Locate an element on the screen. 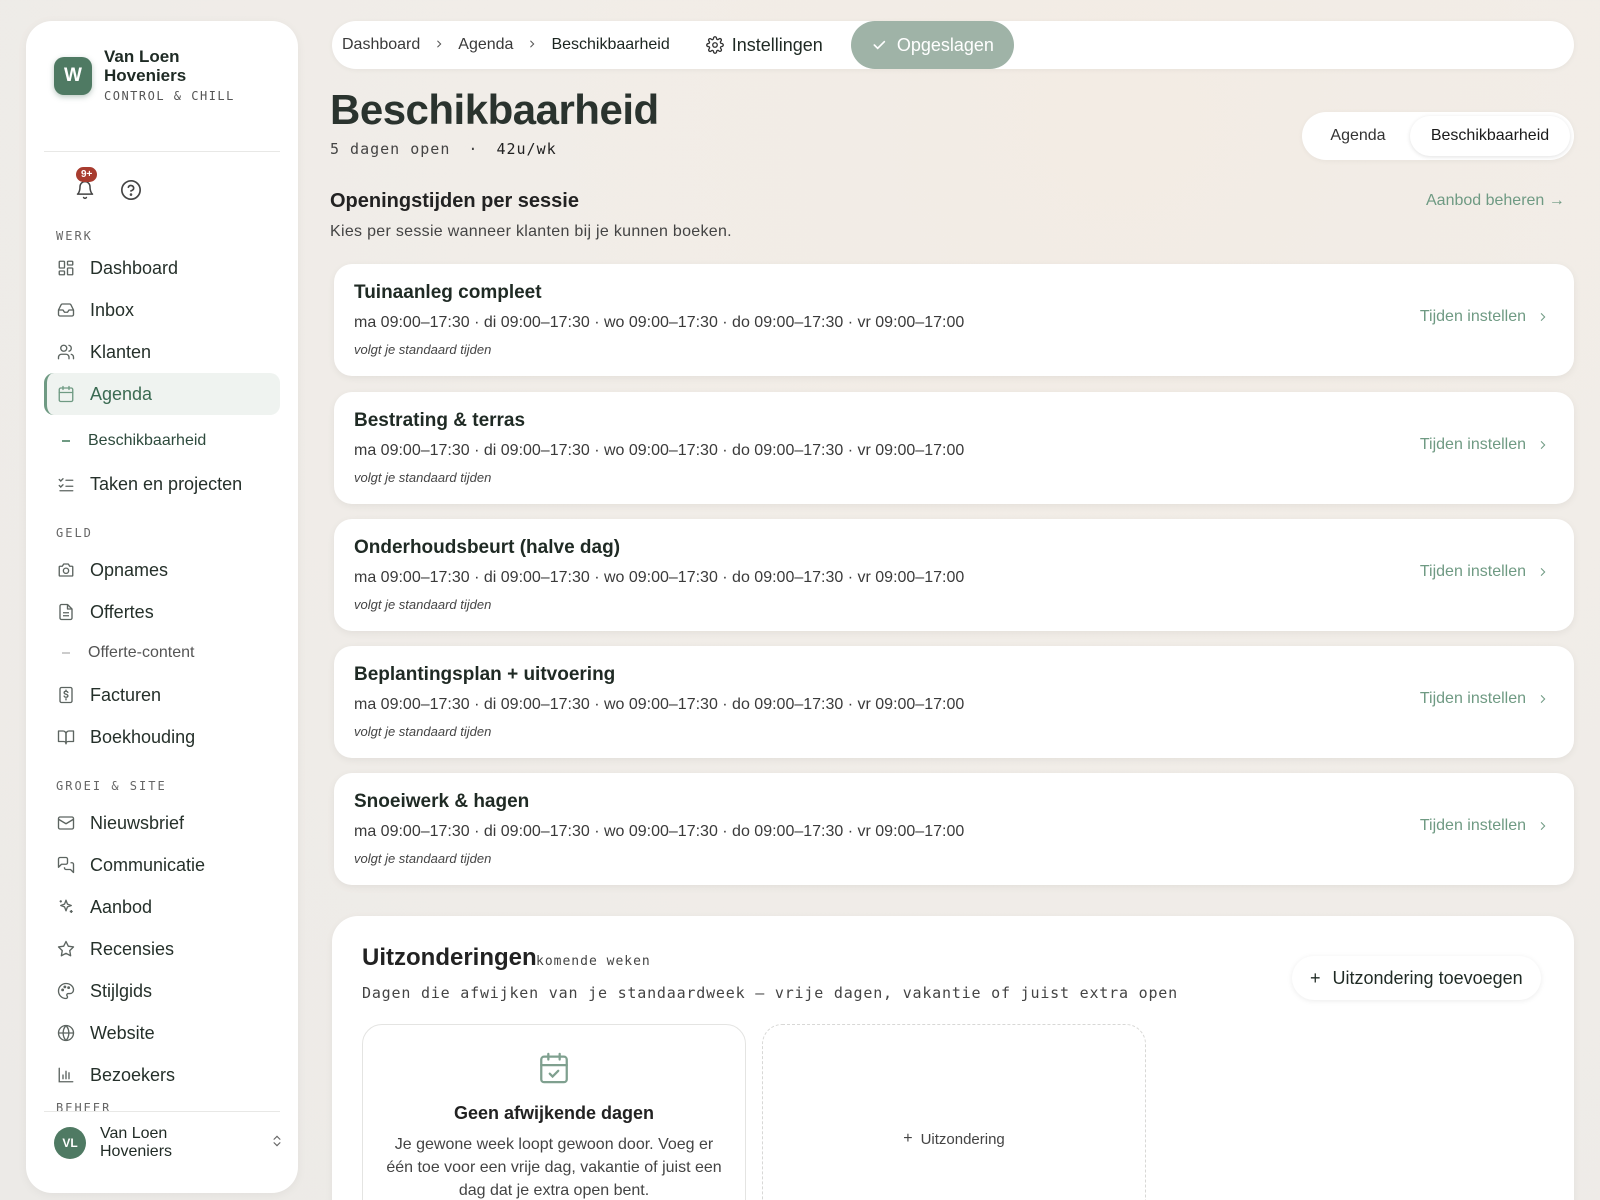 The height and width of the screenshot is (1200, 1600). sidebar-item-label: Bezoekers is located at coordinates (133, 1074).